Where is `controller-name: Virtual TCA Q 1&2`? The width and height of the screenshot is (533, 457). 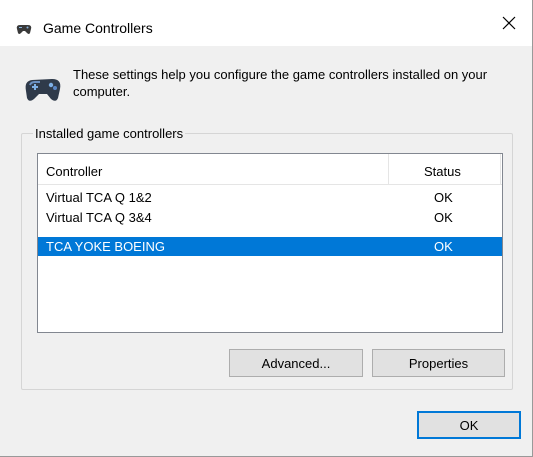 controller-name: Virtual TCA Q 1&2 is located at coordinates (99, 197).